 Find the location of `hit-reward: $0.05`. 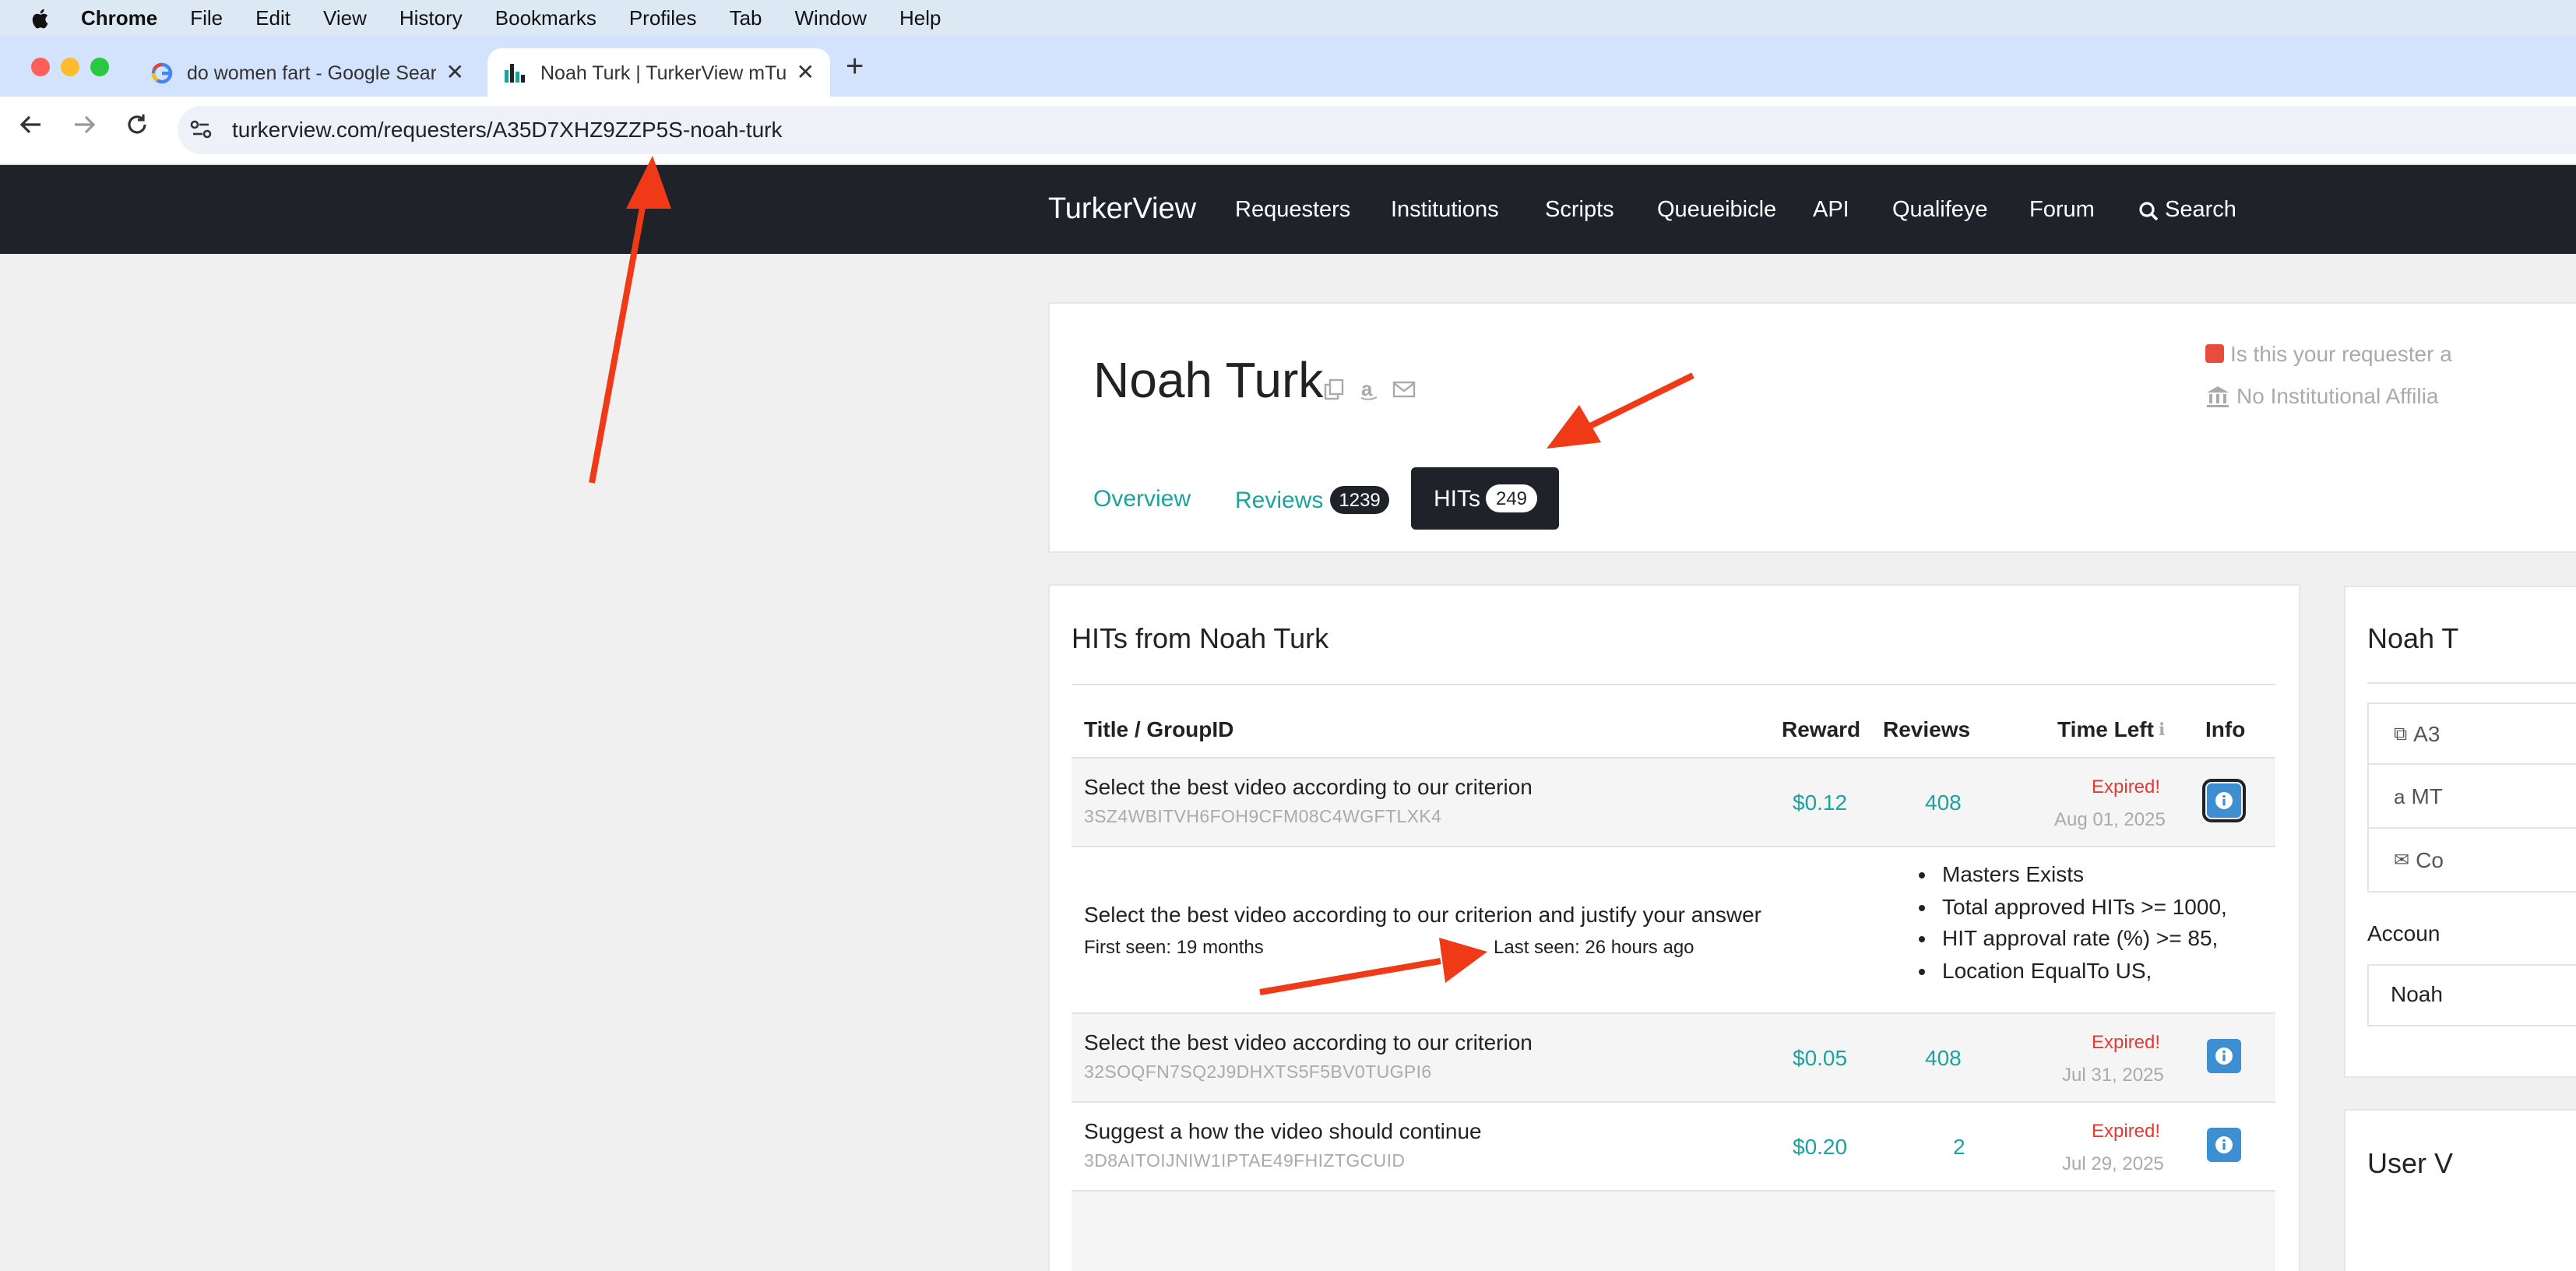

hit-reward: $0.05 is located at coordinates (1820, 1057).